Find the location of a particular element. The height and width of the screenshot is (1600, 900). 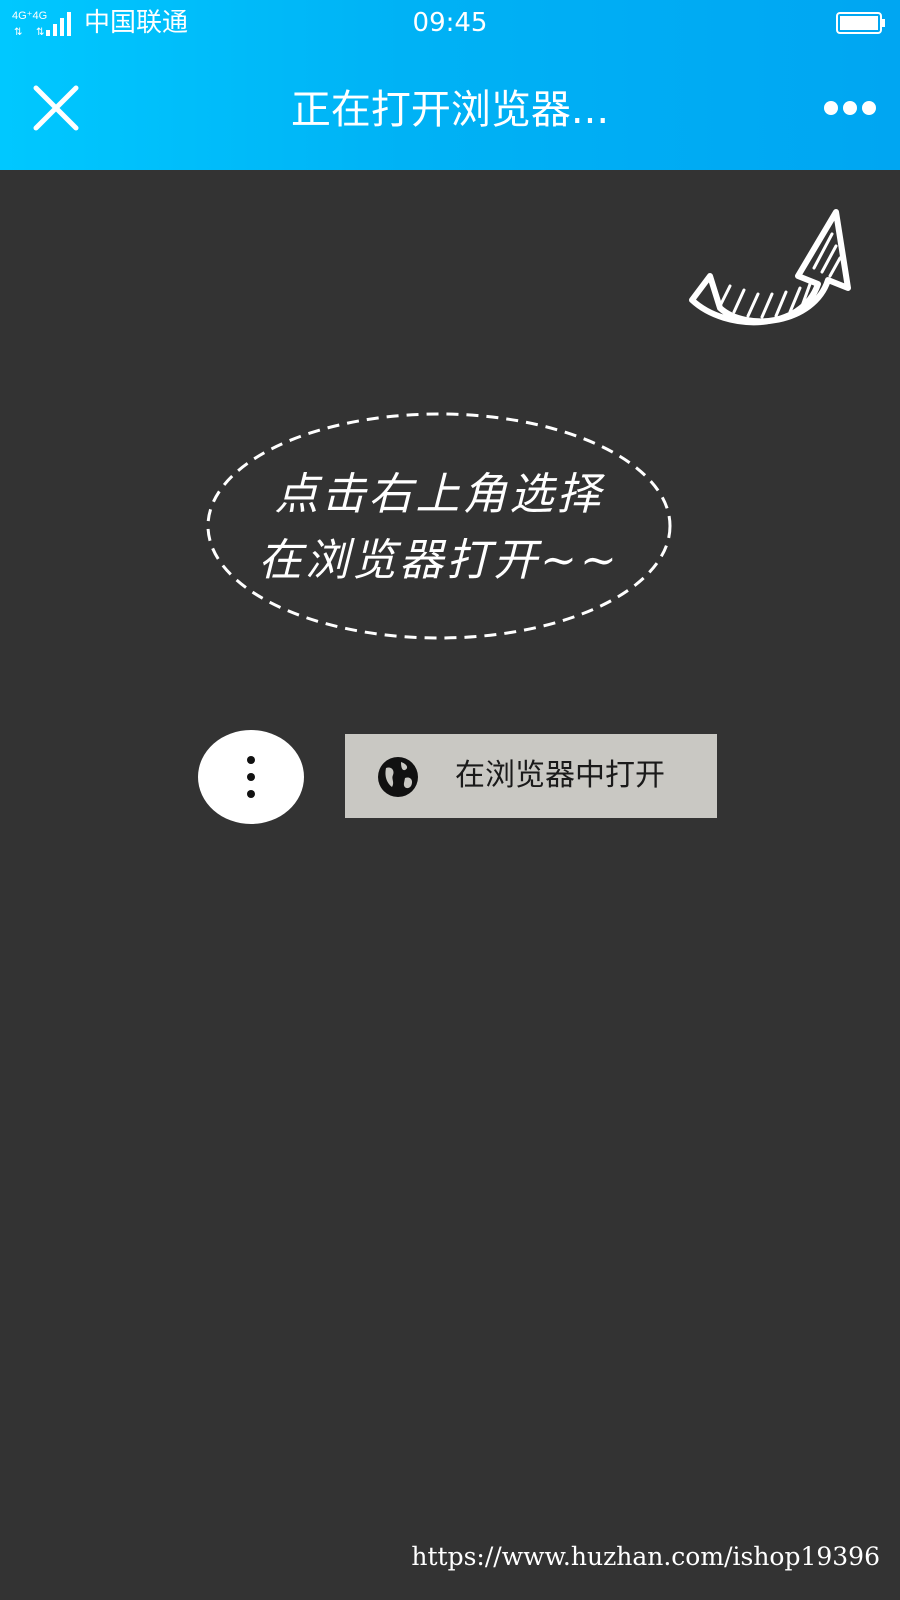

vertical-dots-icon is located at coordinates (251, 777).